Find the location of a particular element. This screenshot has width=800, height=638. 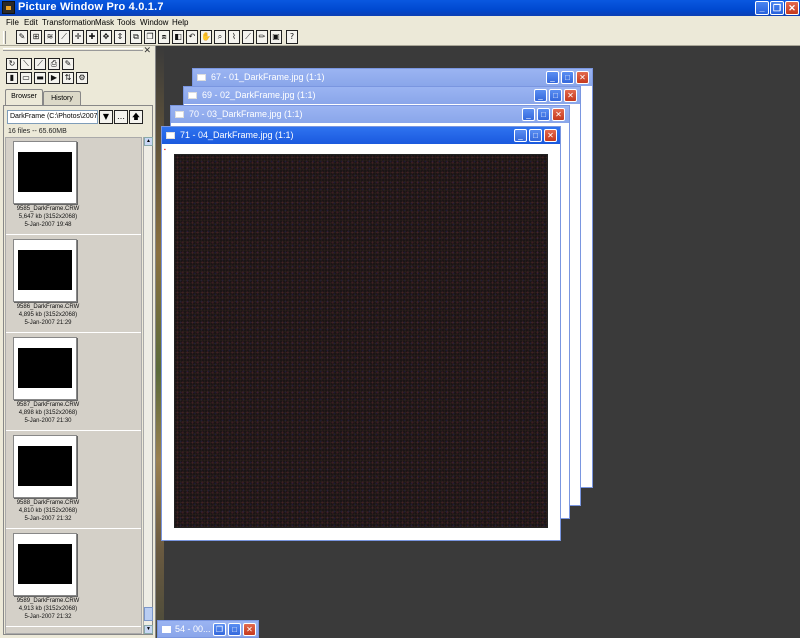

rotate-icon: ◧ is located at coordinates (178, 37).